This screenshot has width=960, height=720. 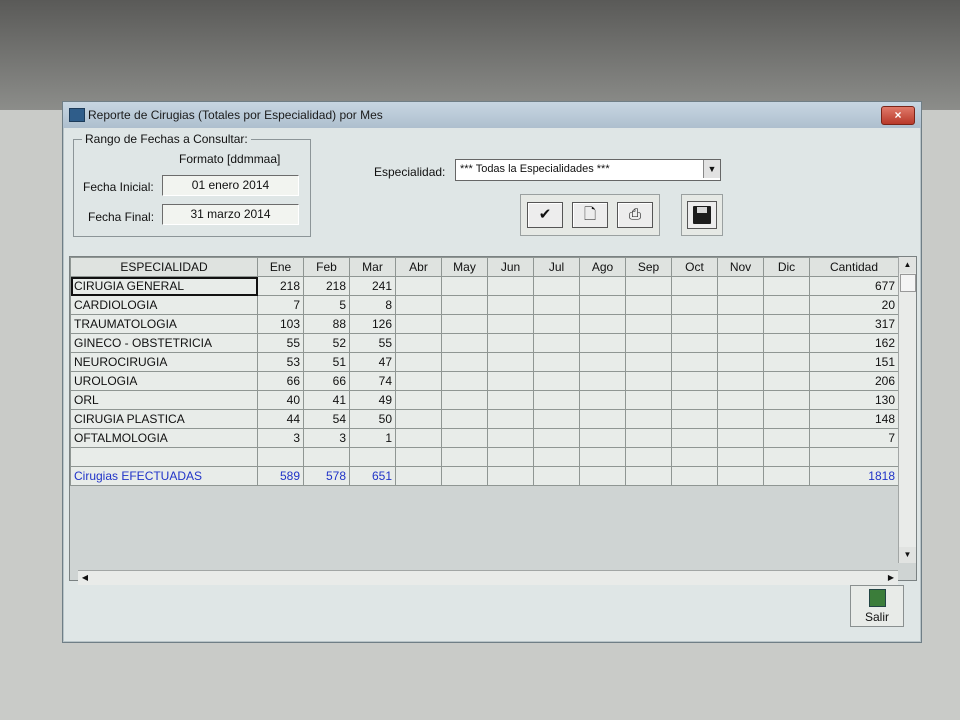 What do you see at coordinates (588, 170) in the screenshot?
I see `specialty-select: *** Todas la Especialidades *** ▼` at bounding box center [588, 170].